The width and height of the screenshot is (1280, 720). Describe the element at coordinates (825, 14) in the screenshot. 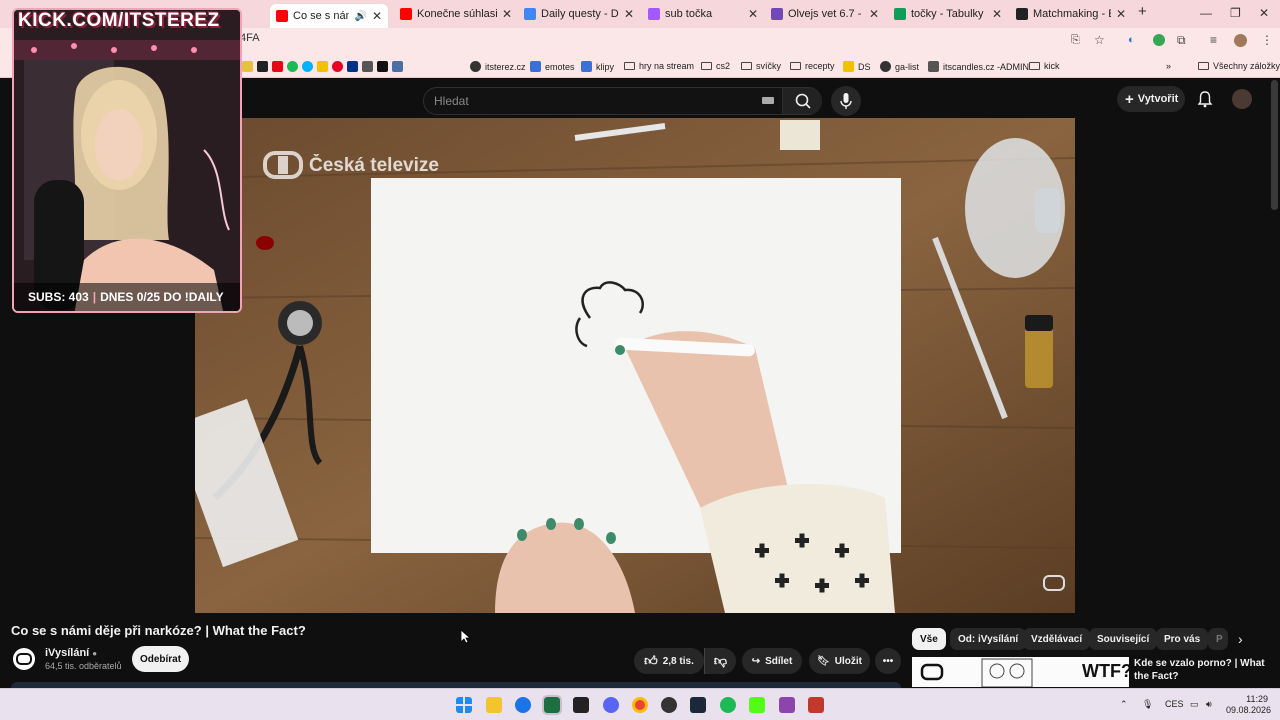

I see `tab: Olvejs vet 6.7 - Form ✕` at that location.